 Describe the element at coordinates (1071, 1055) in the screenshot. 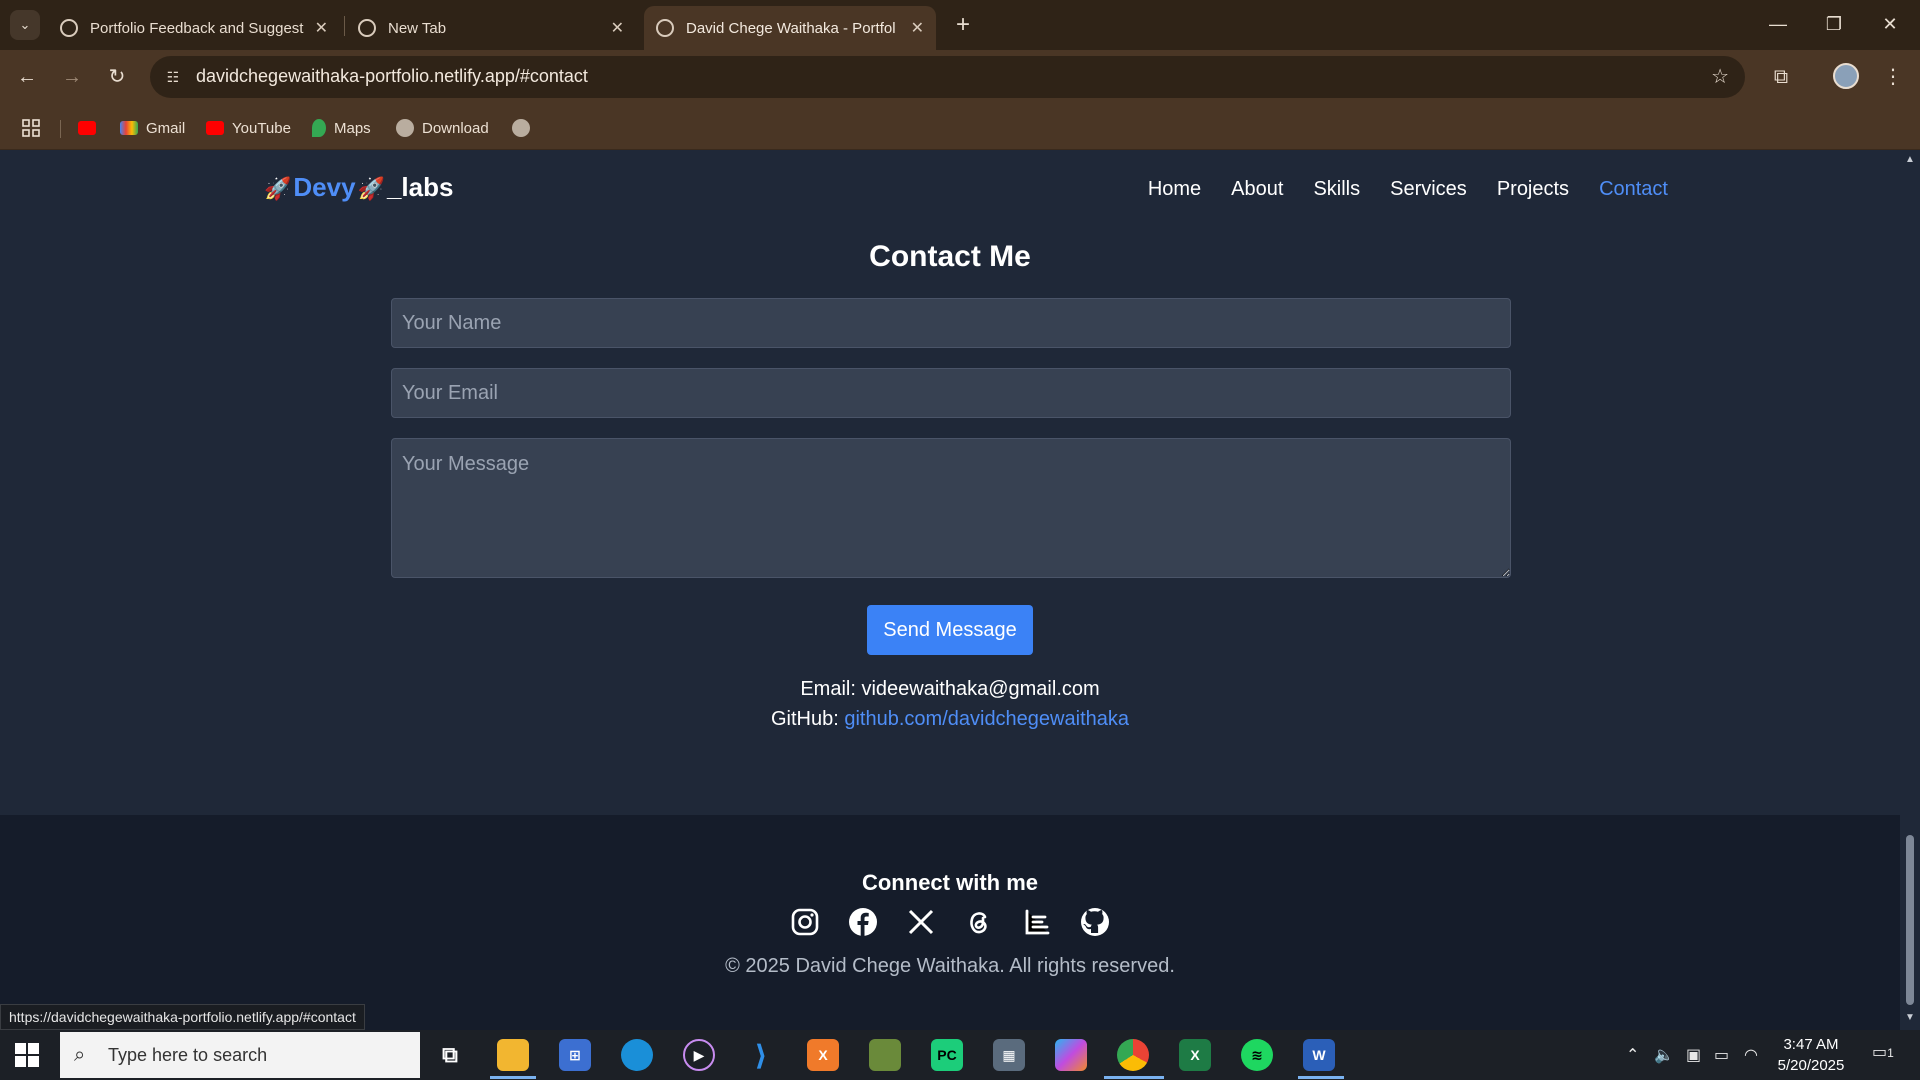

I see `microsoft-365-icon` at that location.